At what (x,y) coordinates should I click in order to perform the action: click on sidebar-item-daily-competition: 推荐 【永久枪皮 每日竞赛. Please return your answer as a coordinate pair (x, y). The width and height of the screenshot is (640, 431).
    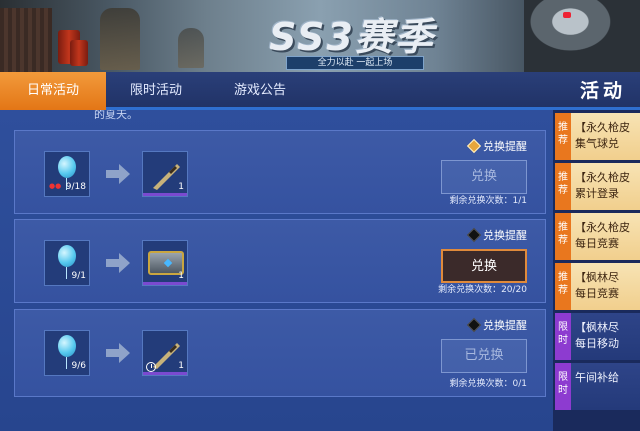
    Looking at the image, I should click on (597, 236).